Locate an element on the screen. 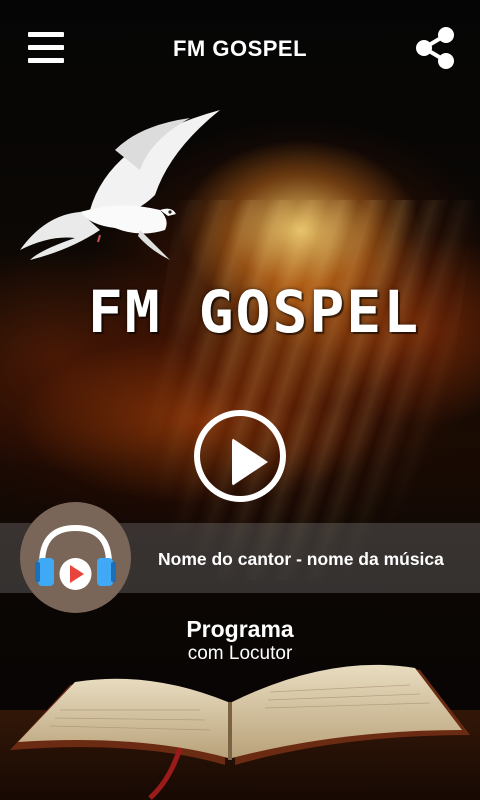 The image size is (480, 800). program-host: com Locutor is located at coordinates (240, 653).